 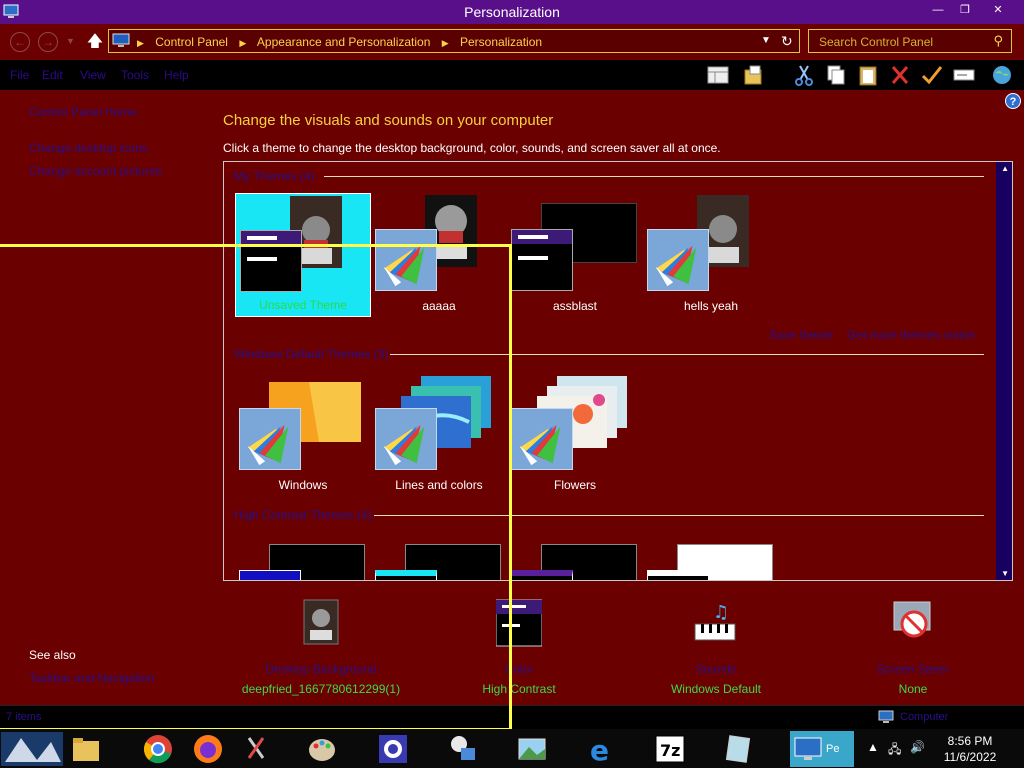 I want to click on sounds-setting: ♫ Sounds Windows Default, so click(x=716, y=647).